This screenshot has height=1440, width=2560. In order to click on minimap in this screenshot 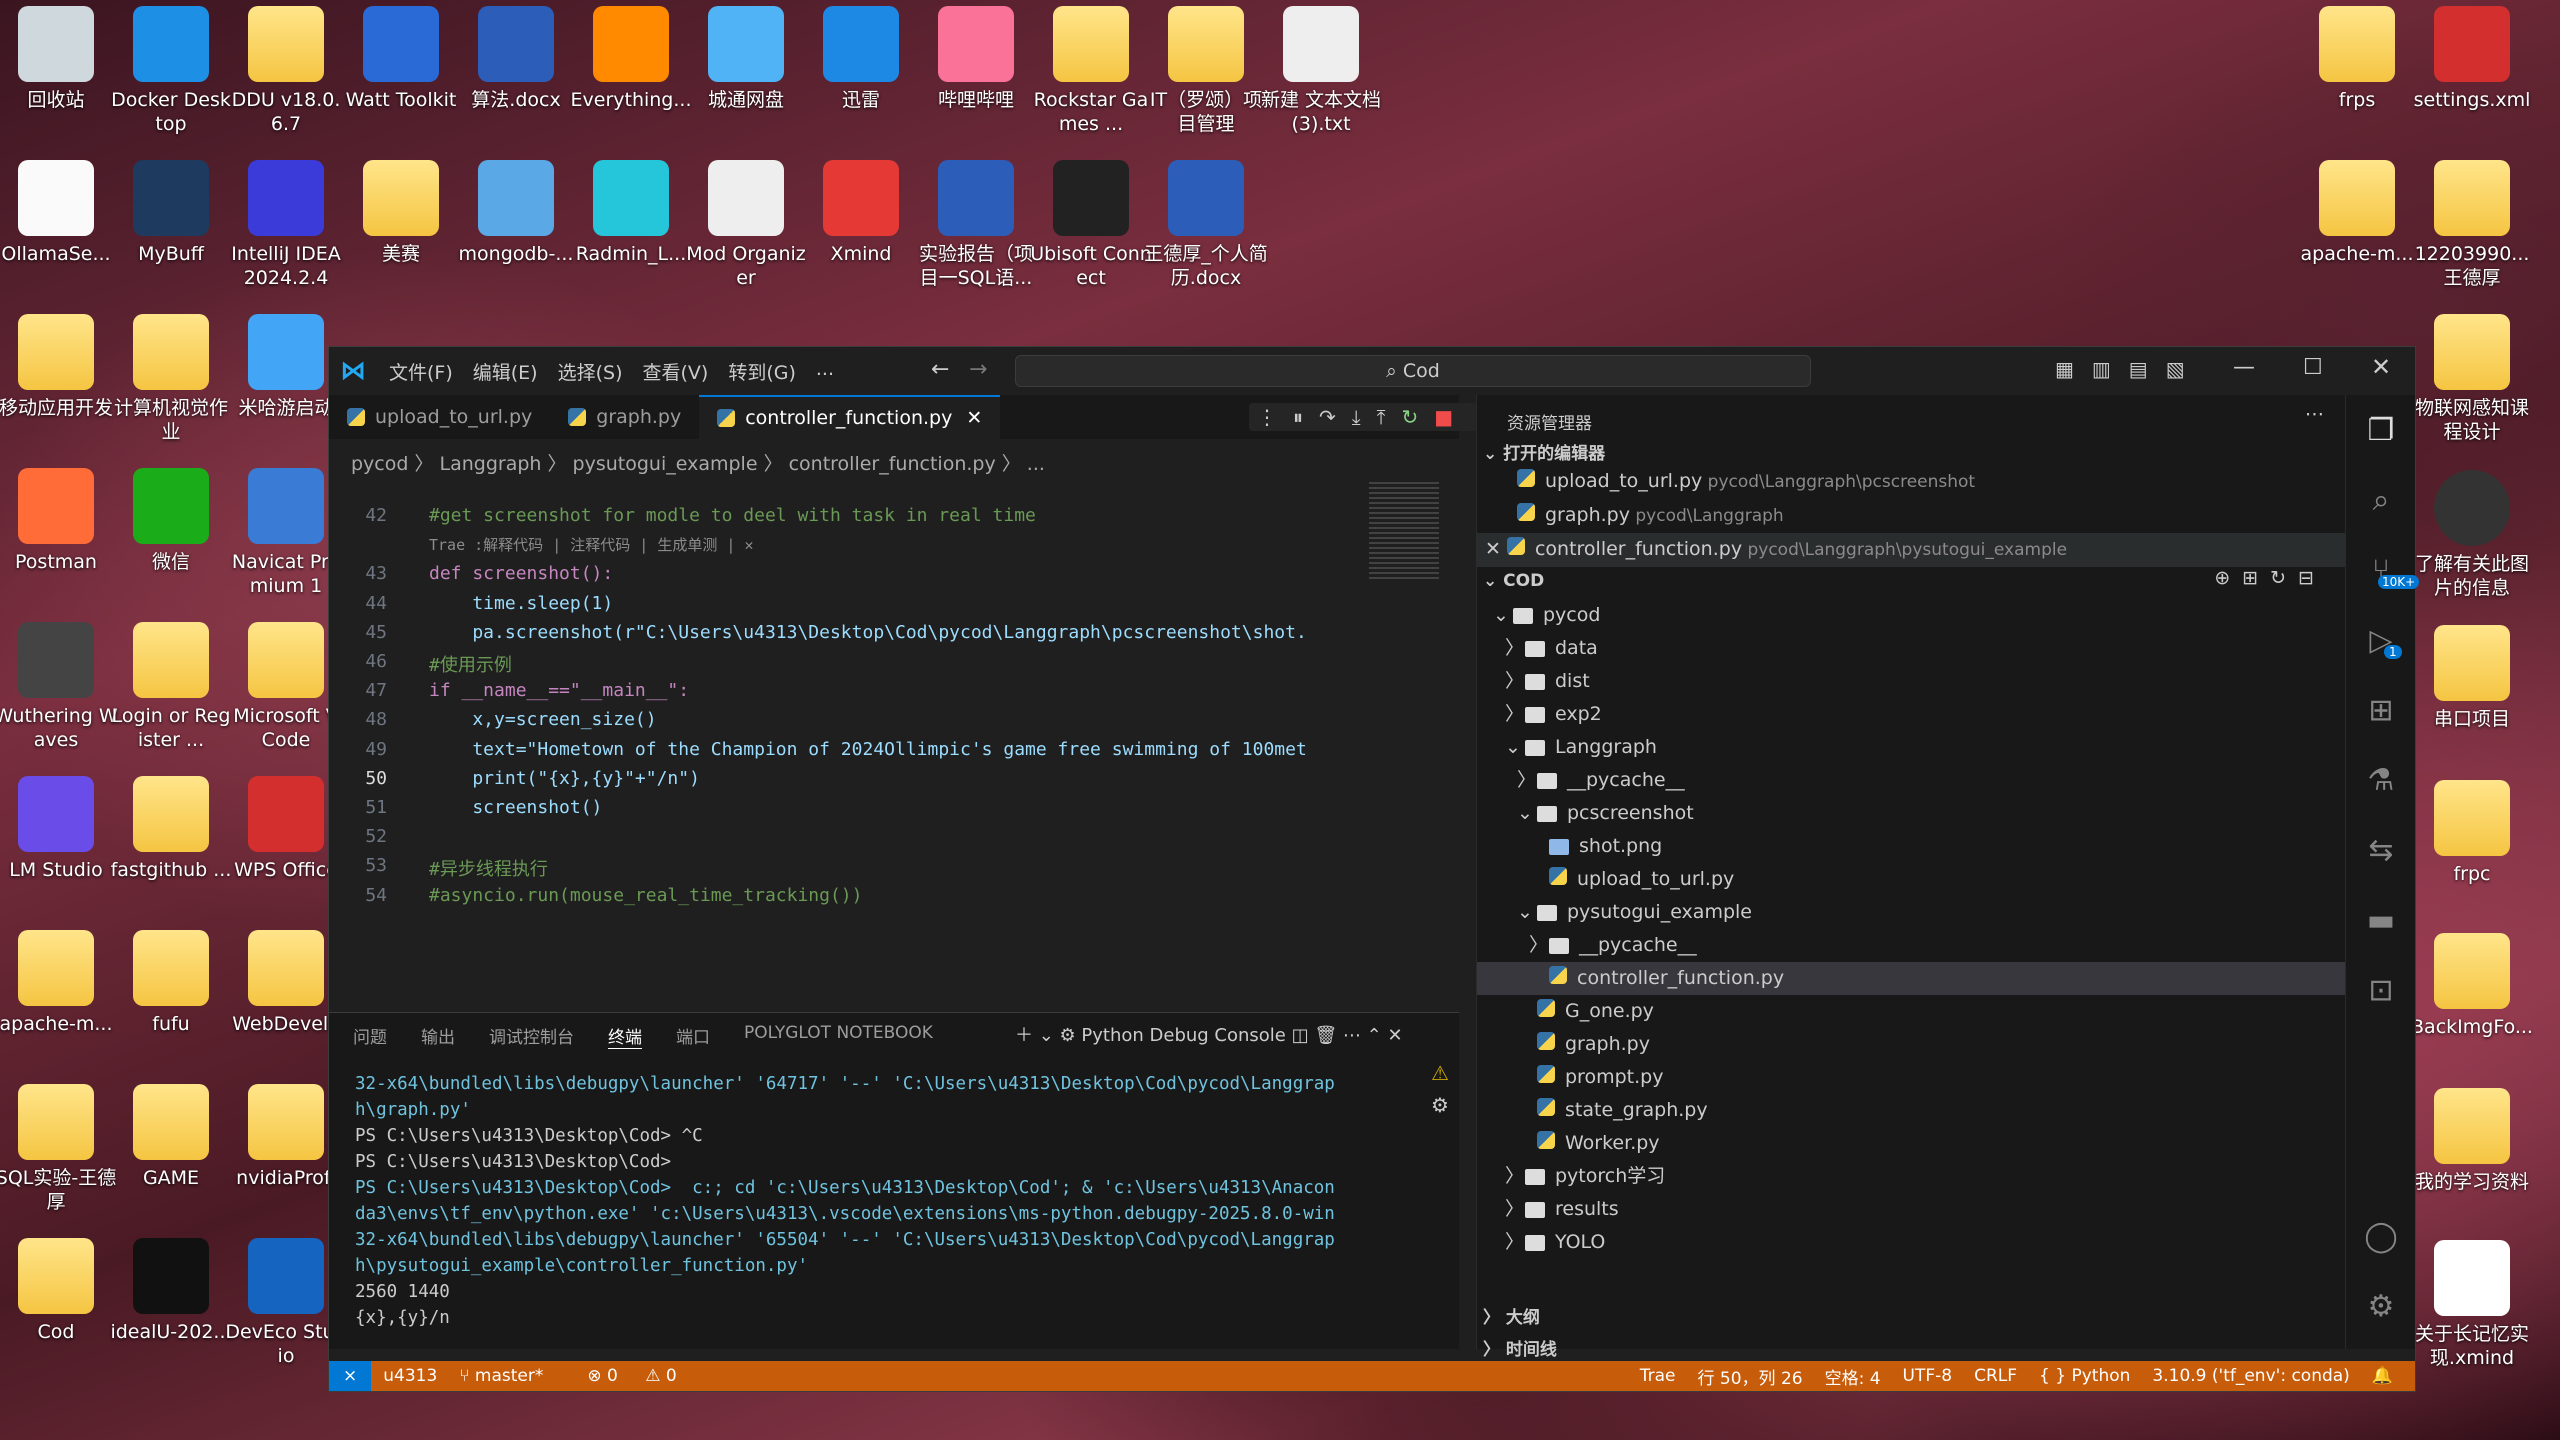, I will do `click(1404, 532)`.